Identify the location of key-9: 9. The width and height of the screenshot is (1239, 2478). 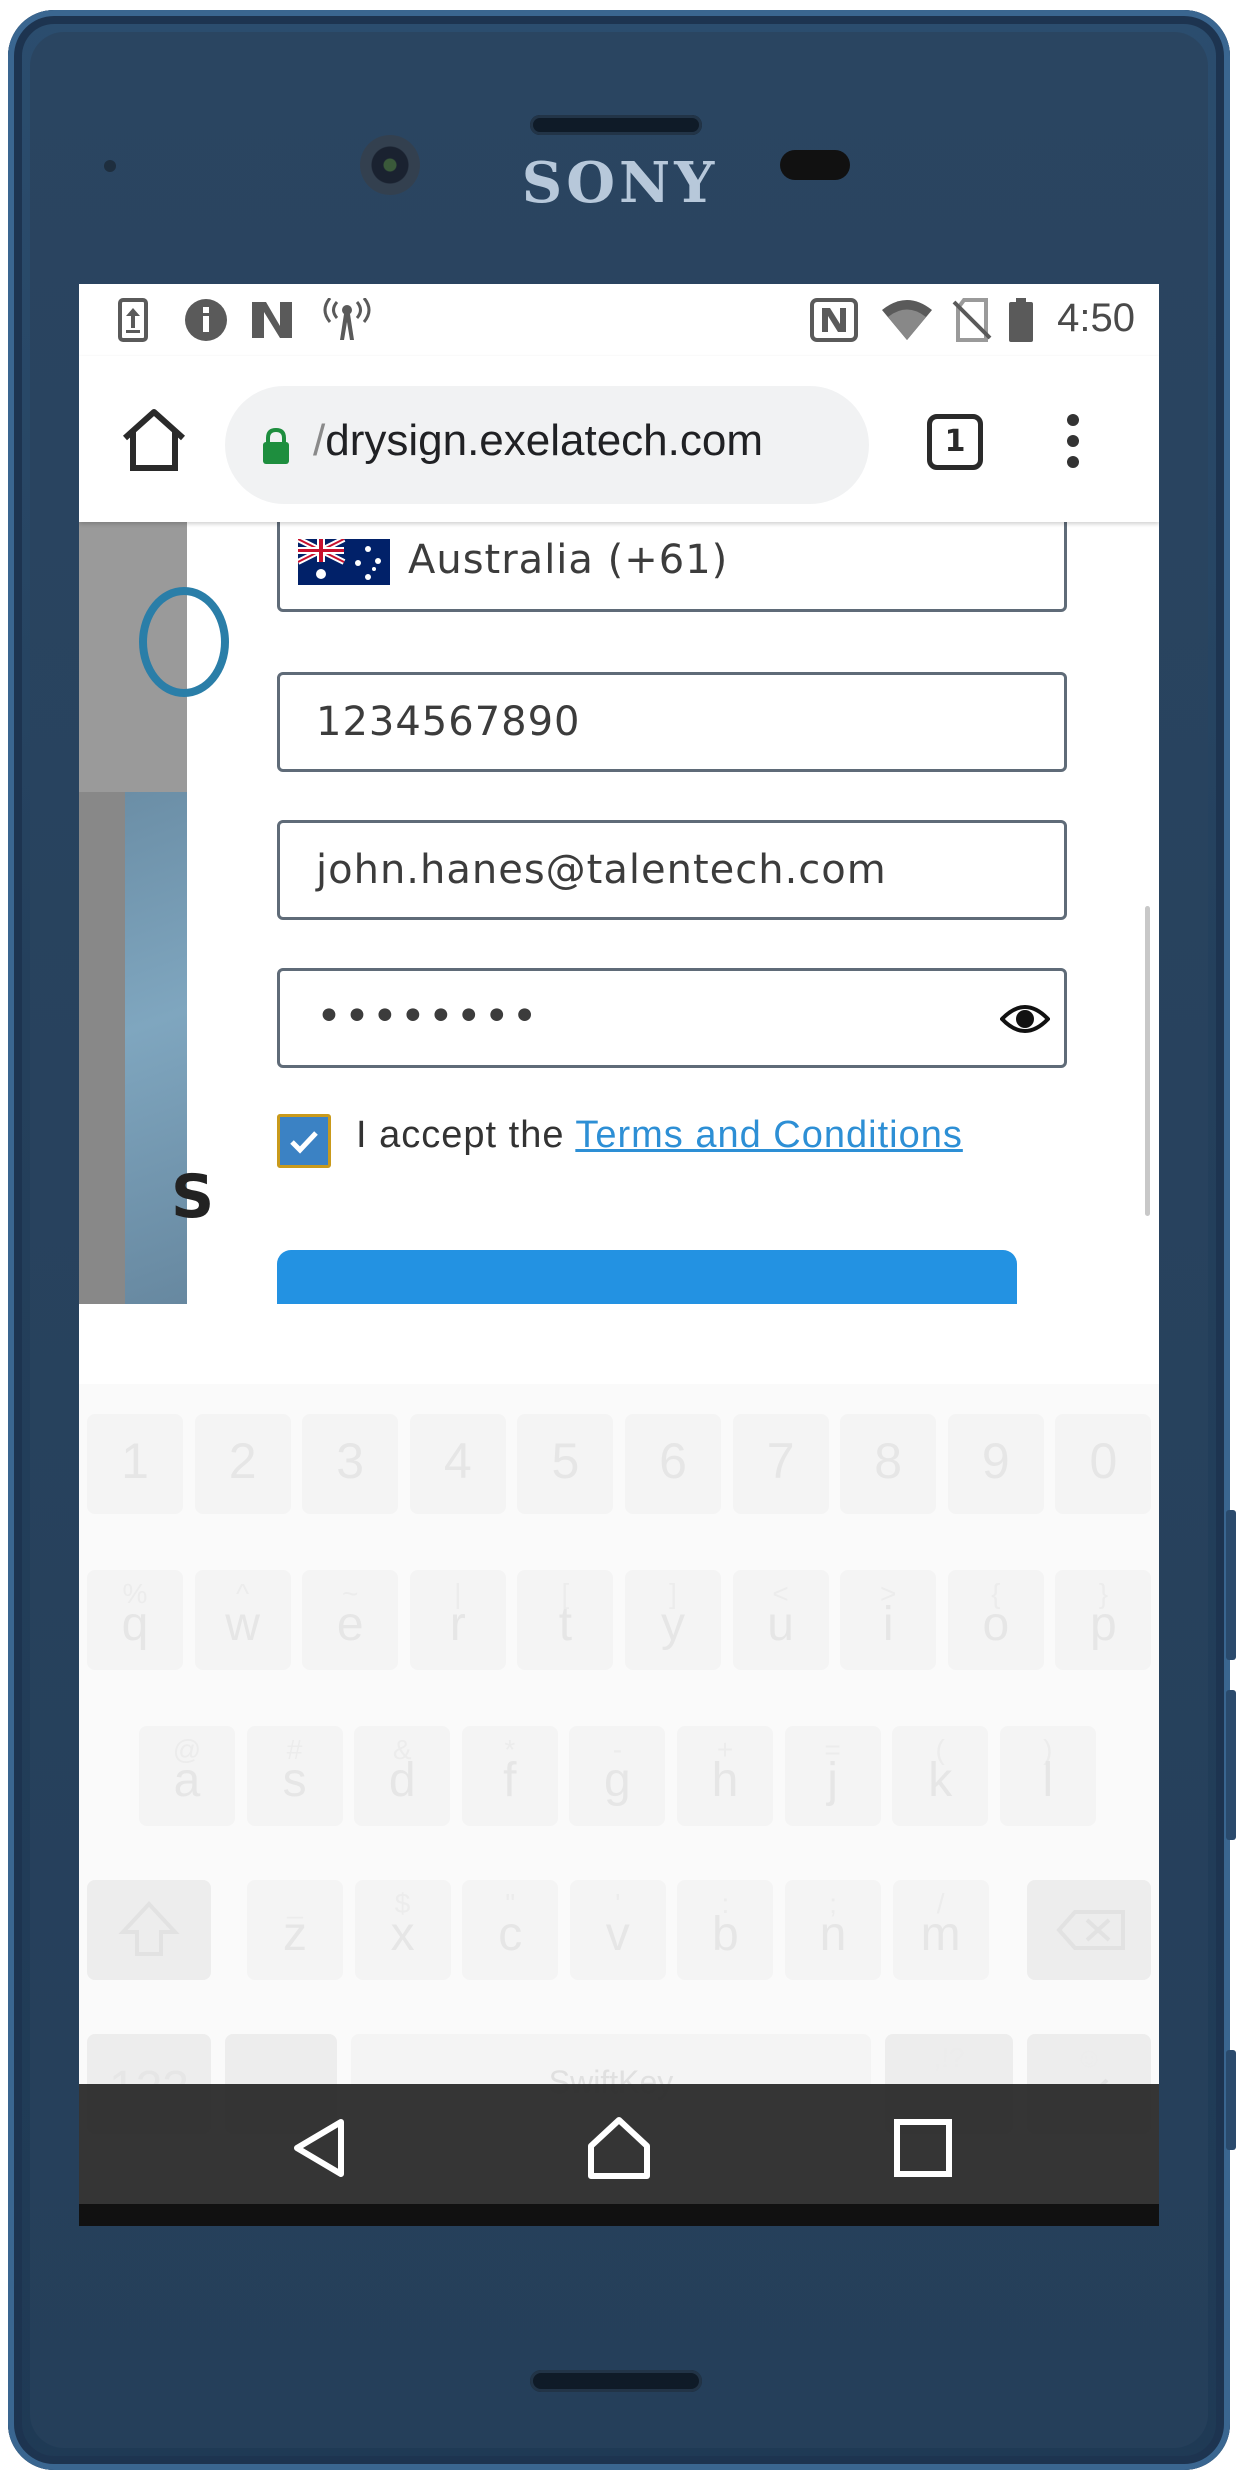
(995, 1464).